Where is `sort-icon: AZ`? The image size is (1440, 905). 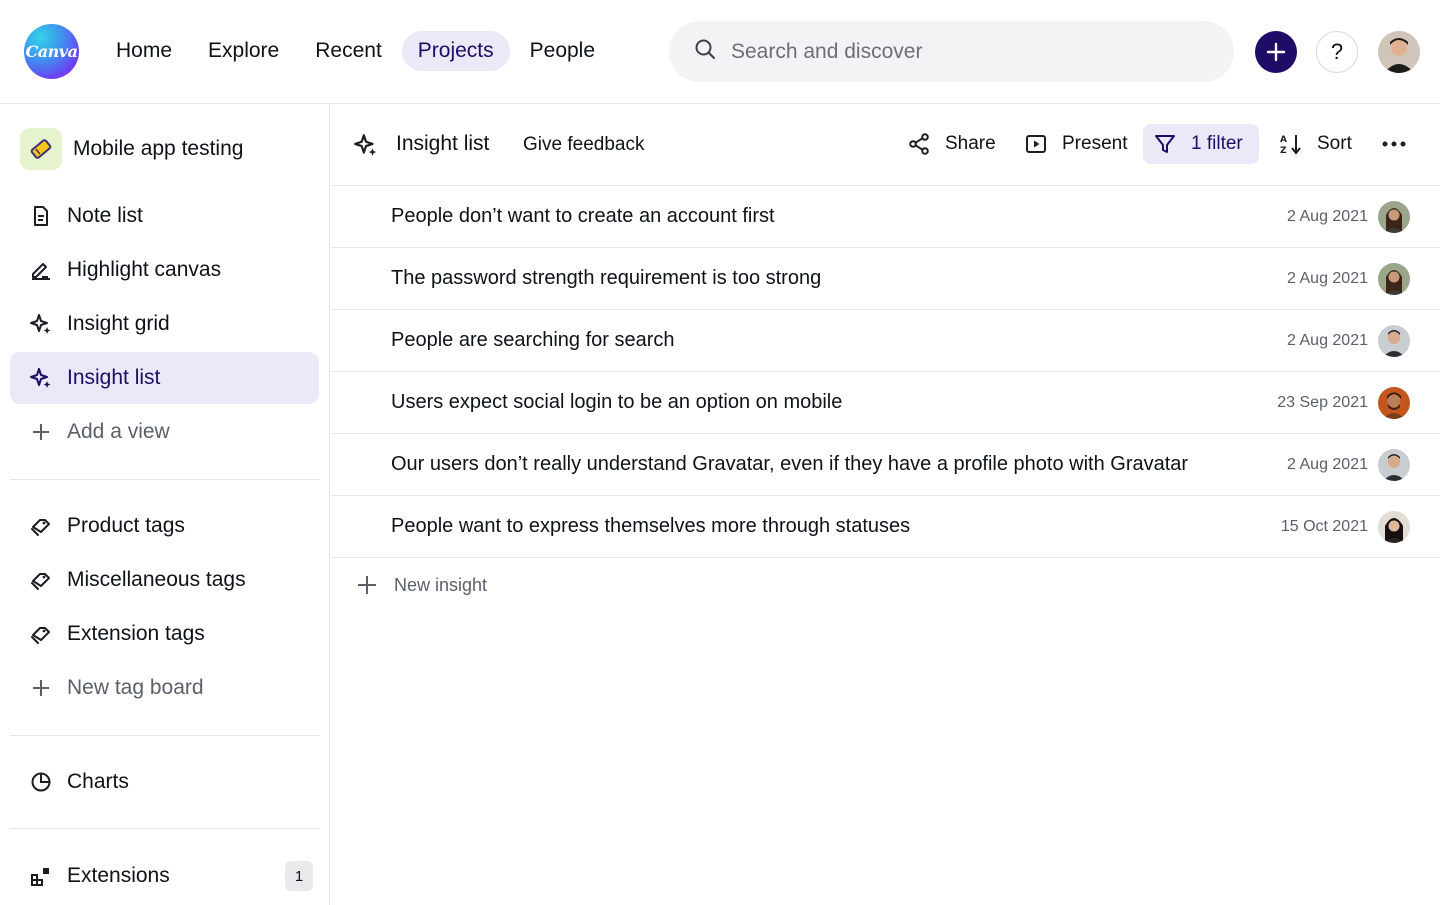
sort-icon: AZ is located at coordinates (1290, 145).